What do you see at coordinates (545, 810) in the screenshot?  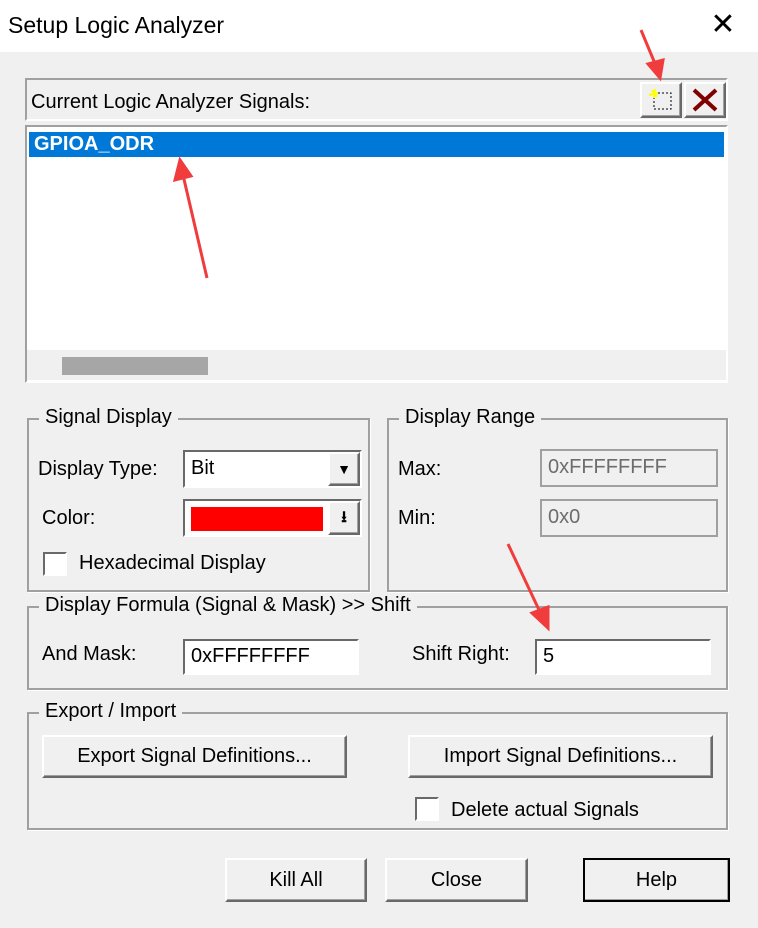 I see `delete-actual-signals-label: Delete actual Signals` at bounding box center [545, 810].